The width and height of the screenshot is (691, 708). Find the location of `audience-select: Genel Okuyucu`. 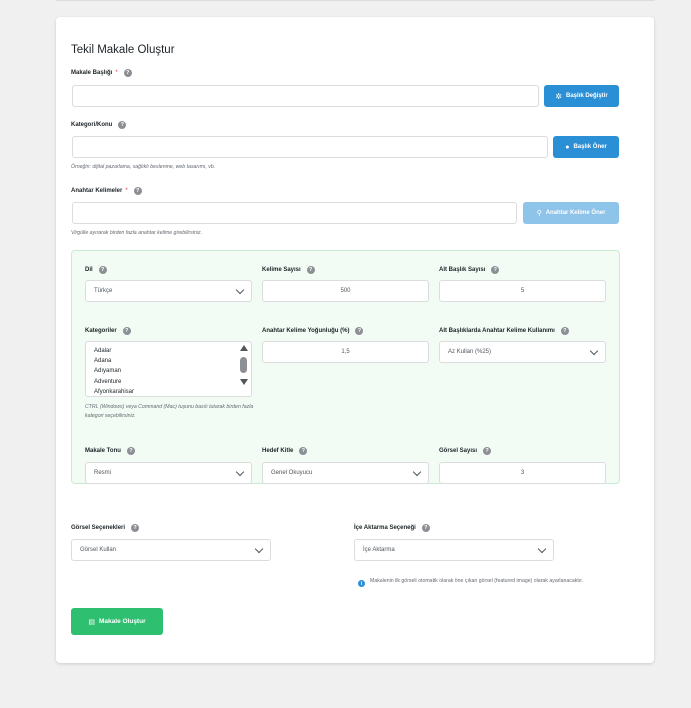

audience-select: Genel Okuyucu is located at coordinates (345, 473).